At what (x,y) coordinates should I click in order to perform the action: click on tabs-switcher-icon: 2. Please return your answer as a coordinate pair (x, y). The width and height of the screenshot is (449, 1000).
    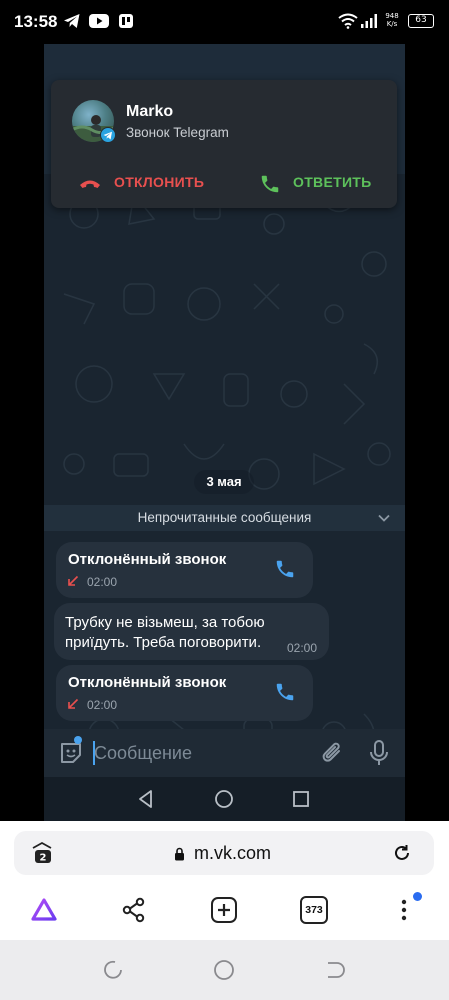
    Looking at the image, I should click on (42, 853).